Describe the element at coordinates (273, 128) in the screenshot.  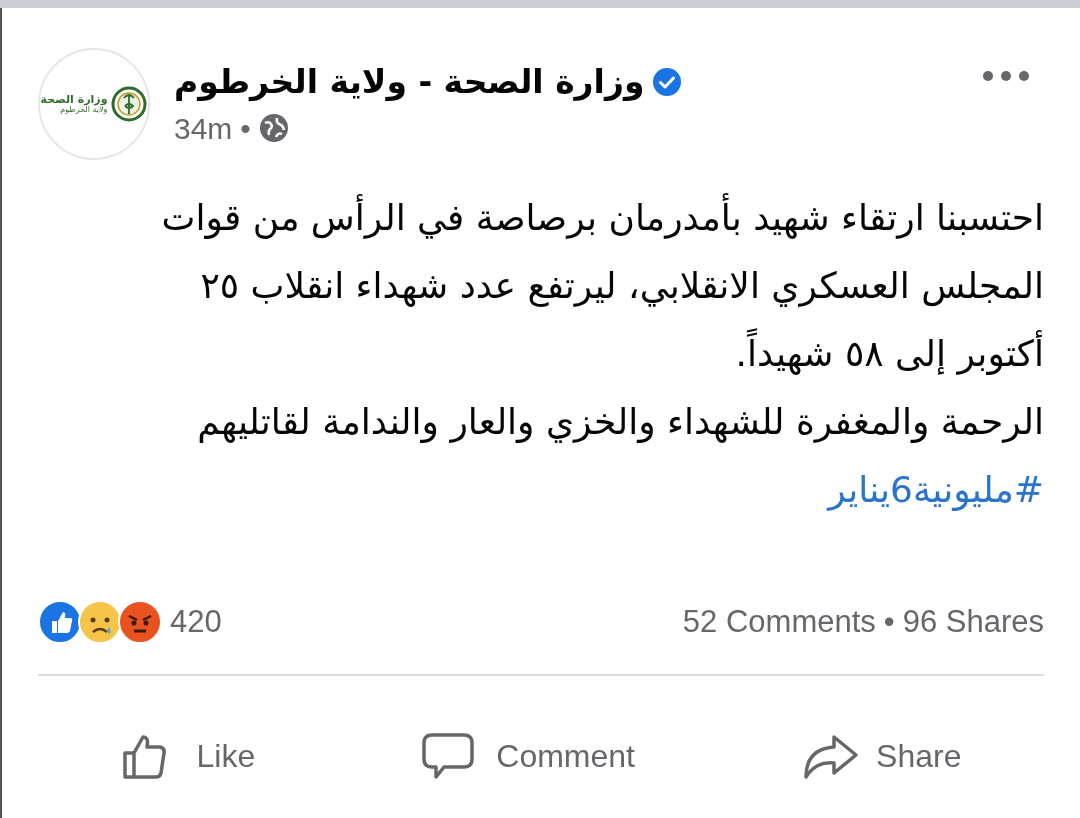
I see `globe-icon` at that location.